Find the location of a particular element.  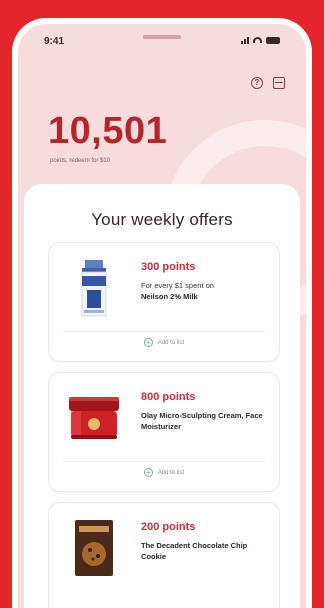

status-icons is located at coordinates (260, 40).